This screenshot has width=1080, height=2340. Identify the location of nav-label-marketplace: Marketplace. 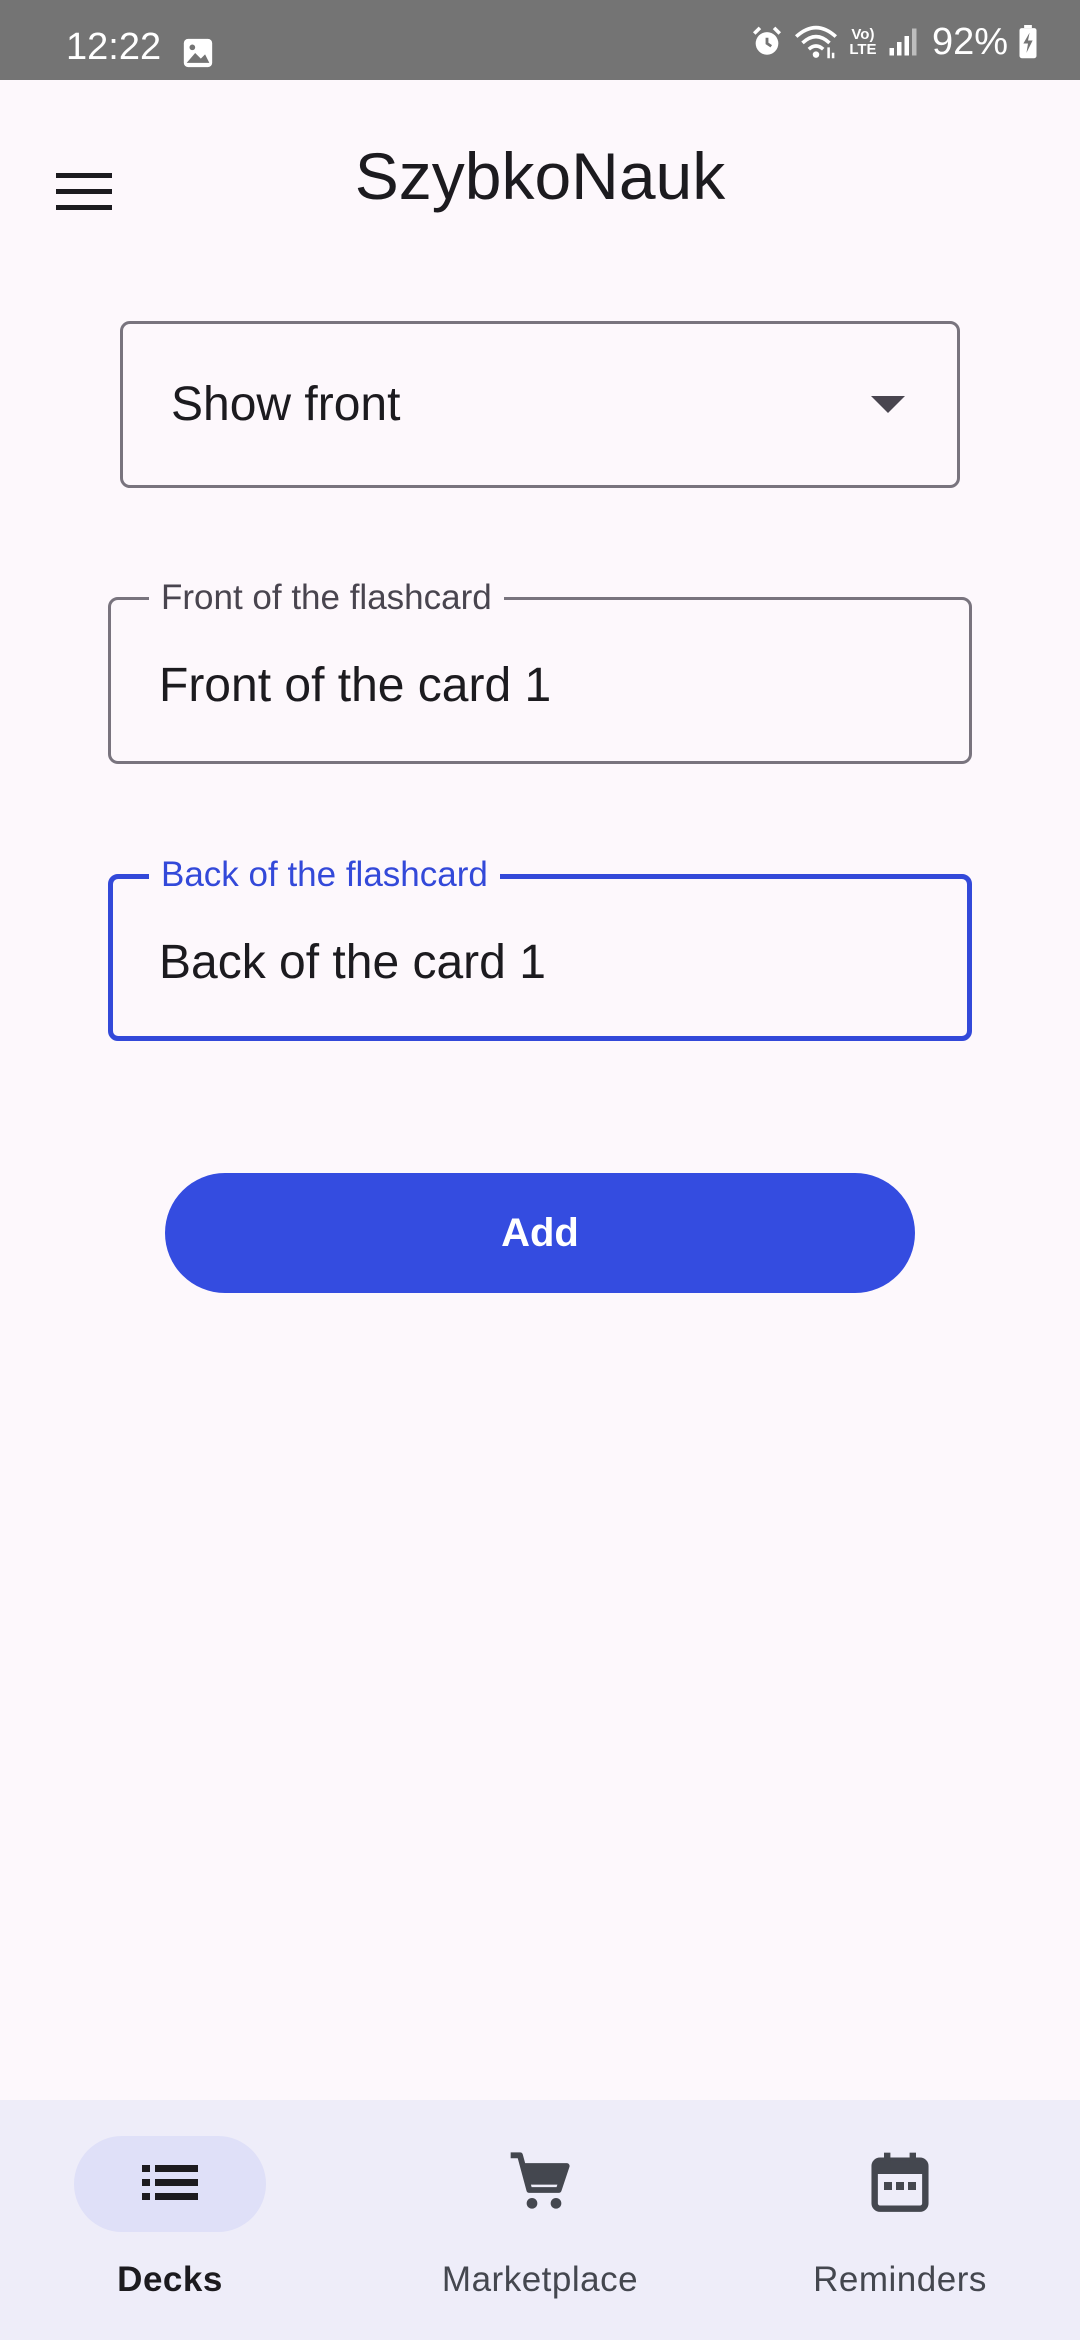
(540, 2279).